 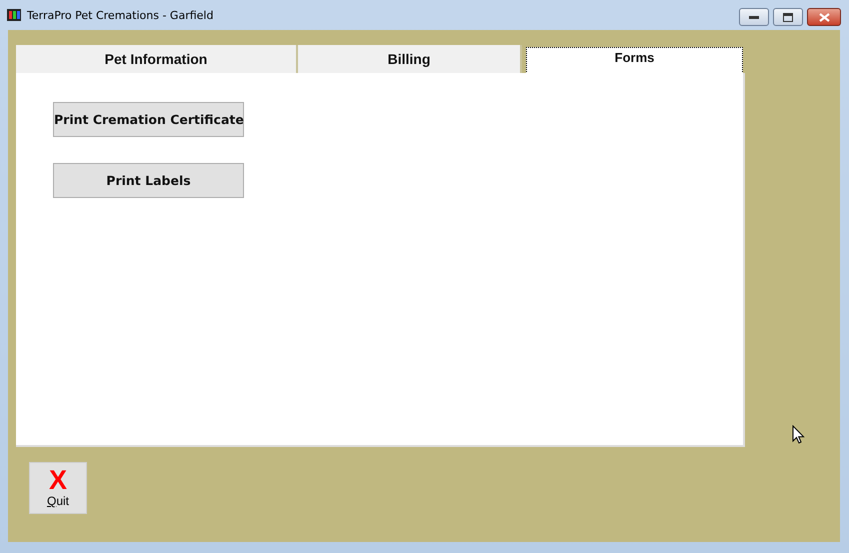 I want to click on minimize-icon, so click(x=754, y=17).